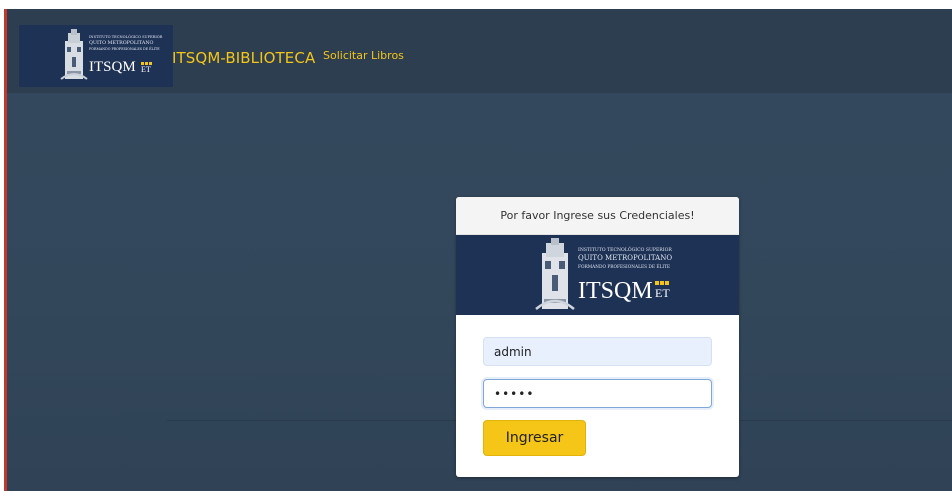 The image size is (952, 491). I want to click on nav-link-solicitar-libros: Solicitar Libros, so click(363, 55).